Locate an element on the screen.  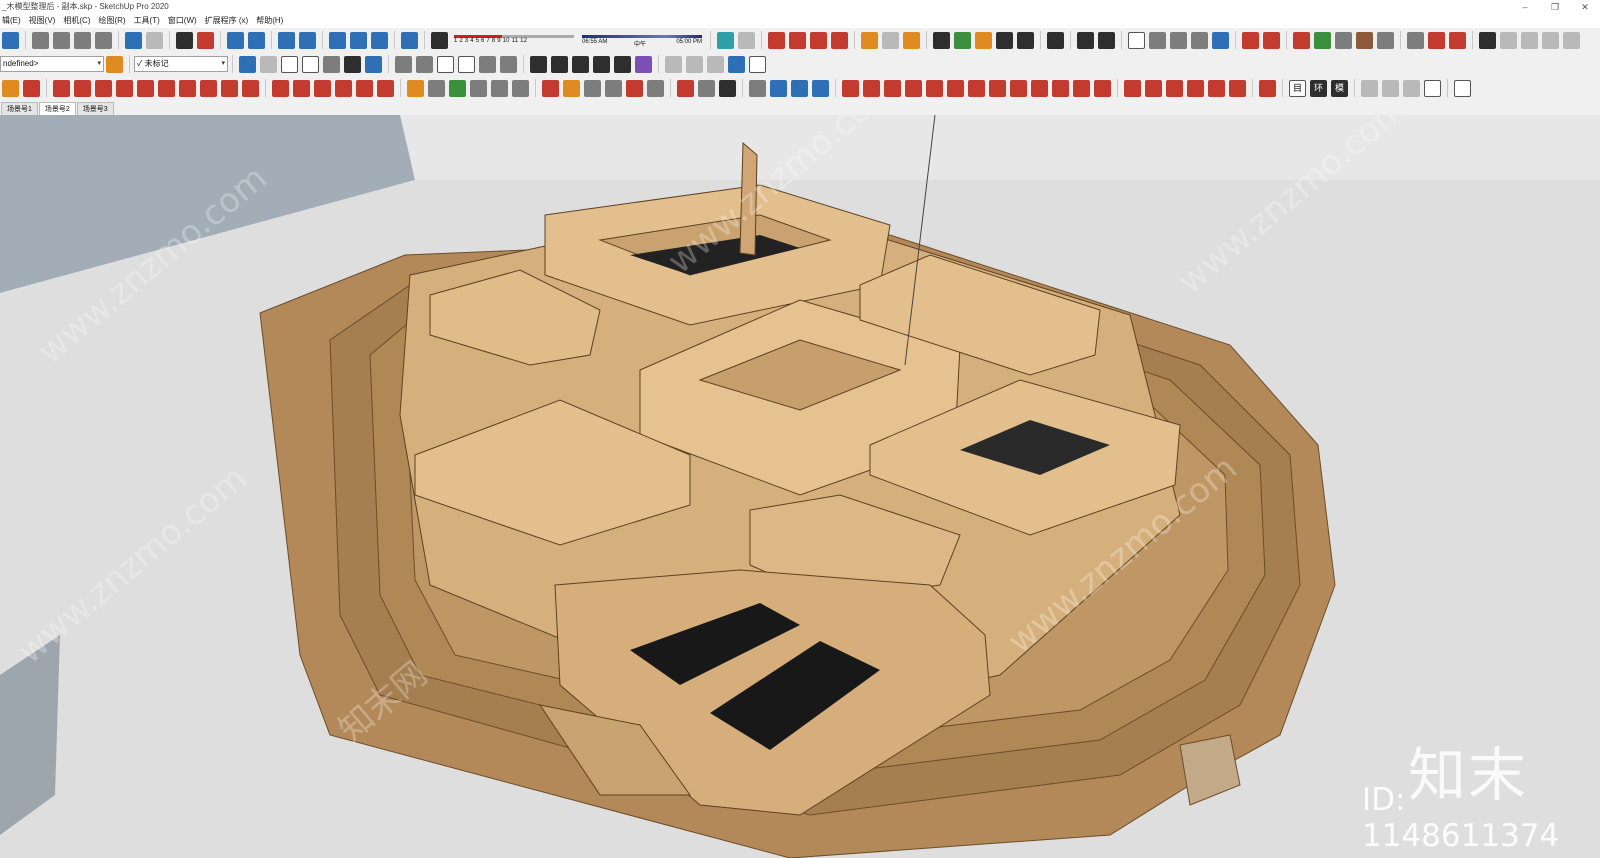
menu-extensions: 扩展程序 (x) is located at coordinates (229, 21).